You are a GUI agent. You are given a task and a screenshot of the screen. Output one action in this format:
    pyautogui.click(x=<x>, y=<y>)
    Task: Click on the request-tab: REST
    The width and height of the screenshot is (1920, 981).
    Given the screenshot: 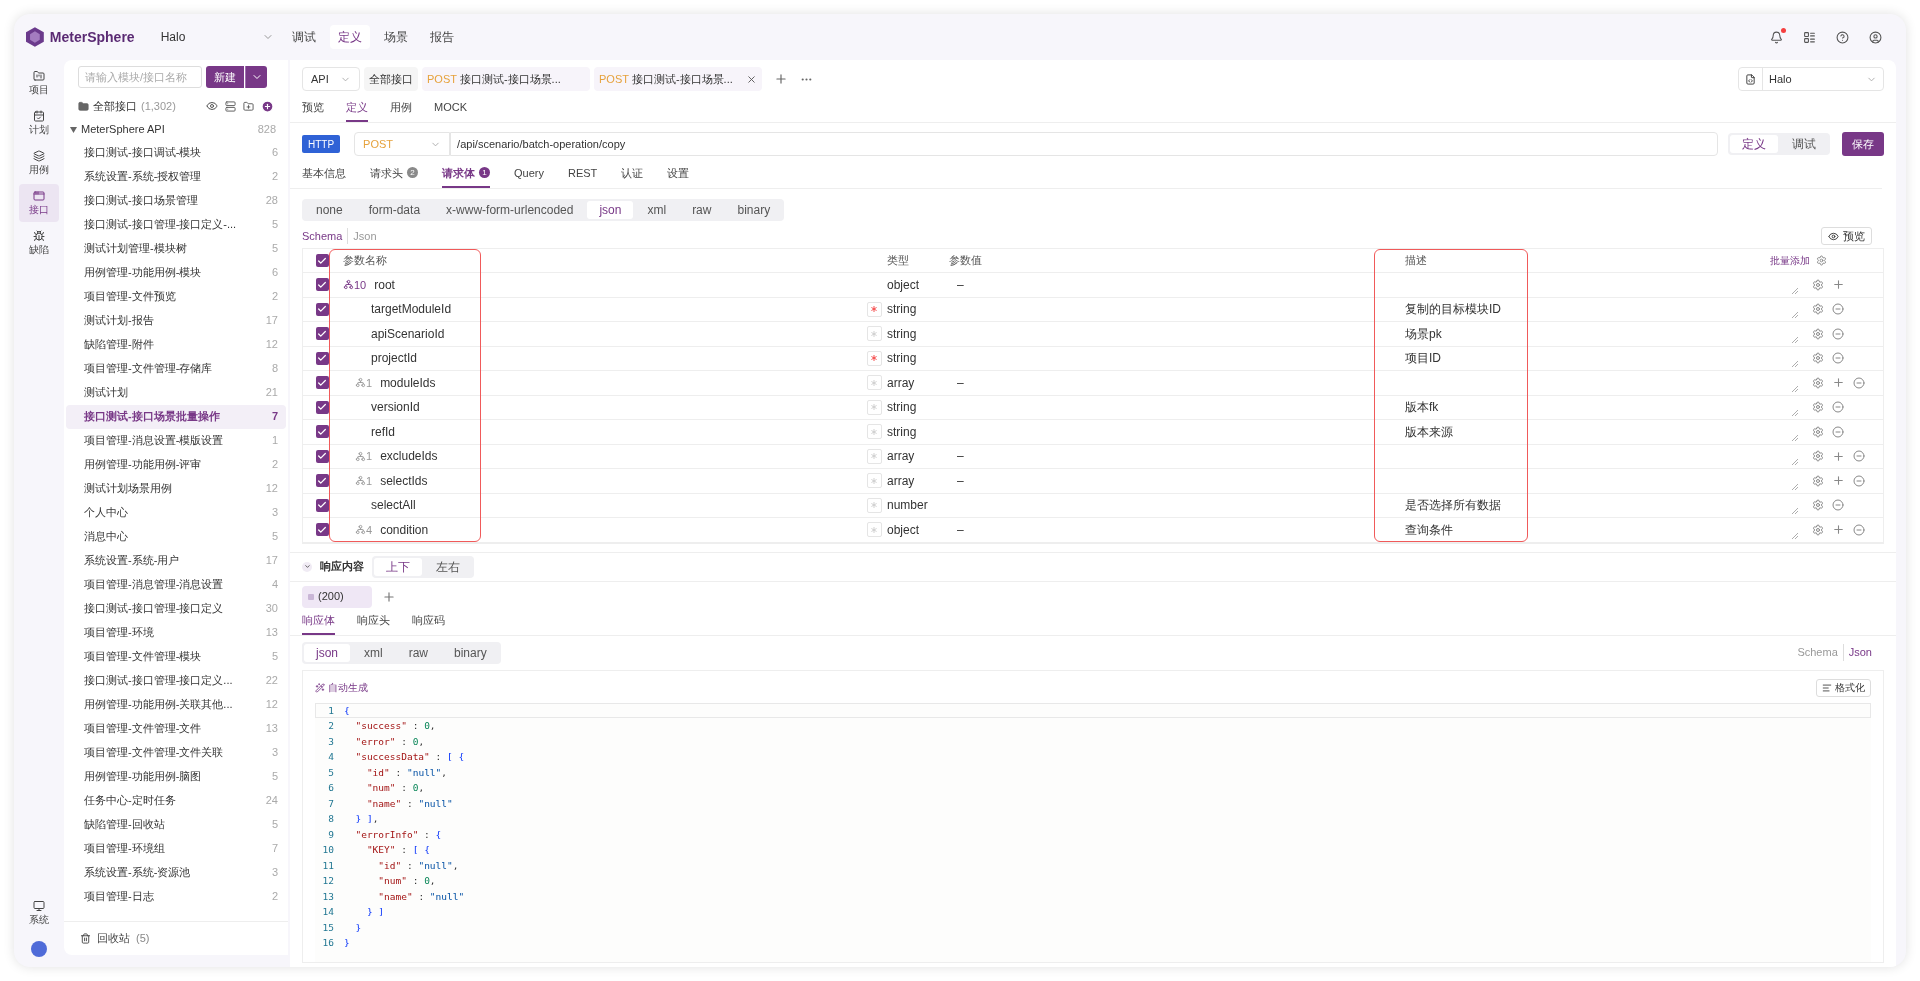 What is the action you would take?
    pyautogui.click(x=582, y=176)
    